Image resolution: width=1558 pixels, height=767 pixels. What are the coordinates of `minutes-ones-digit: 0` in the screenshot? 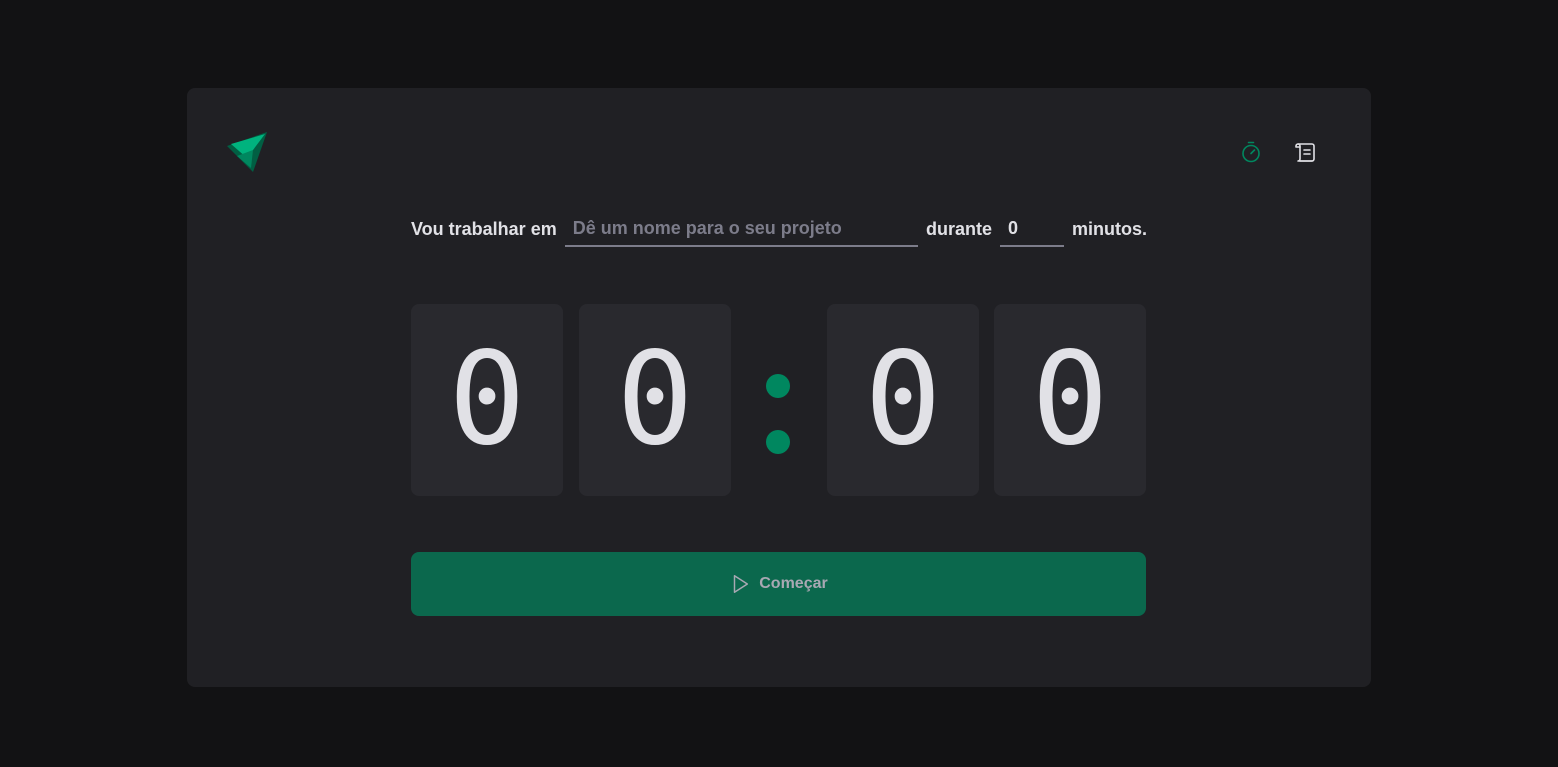 It's located at (655, 400).